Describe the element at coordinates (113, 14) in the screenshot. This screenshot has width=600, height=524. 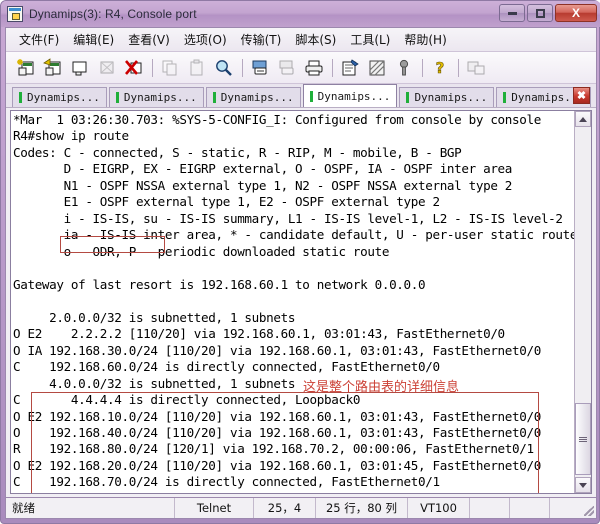
I see `window-title: Dynamips(3): R4, Console port` at that location.